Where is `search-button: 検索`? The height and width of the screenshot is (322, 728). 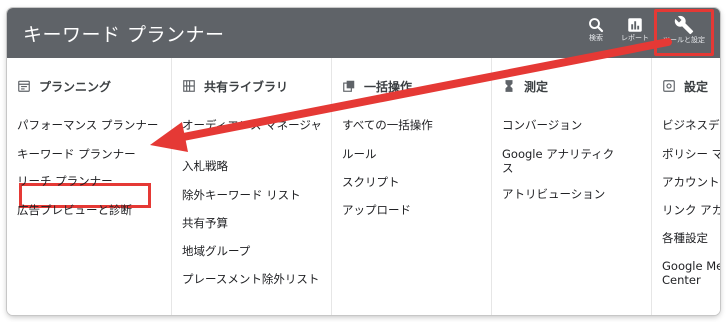
search-button: 検索 is located at coordinates (596, 34).